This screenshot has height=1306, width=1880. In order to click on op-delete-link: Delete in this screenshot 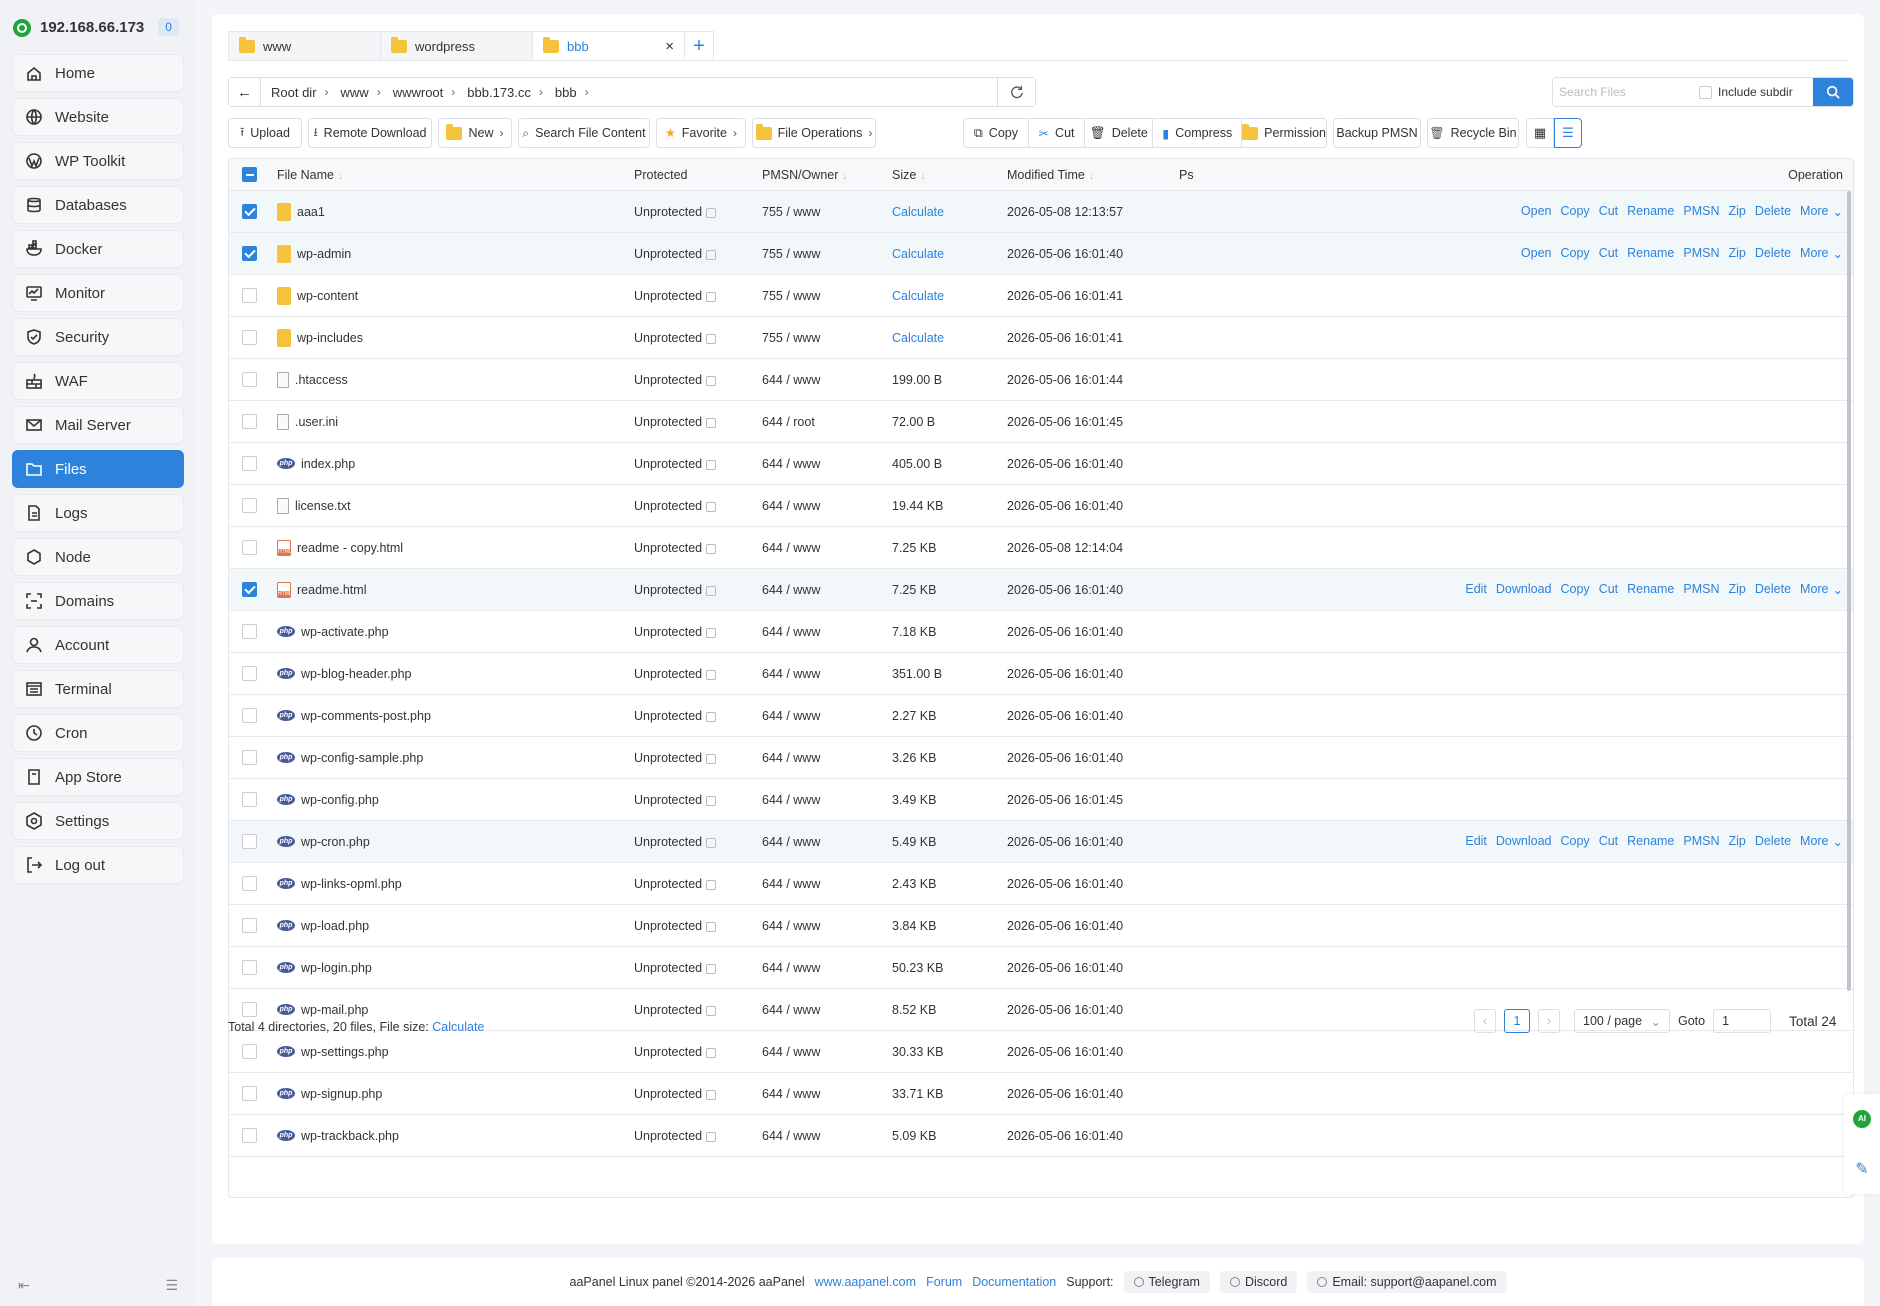, I will do `click(1773, 211)`.